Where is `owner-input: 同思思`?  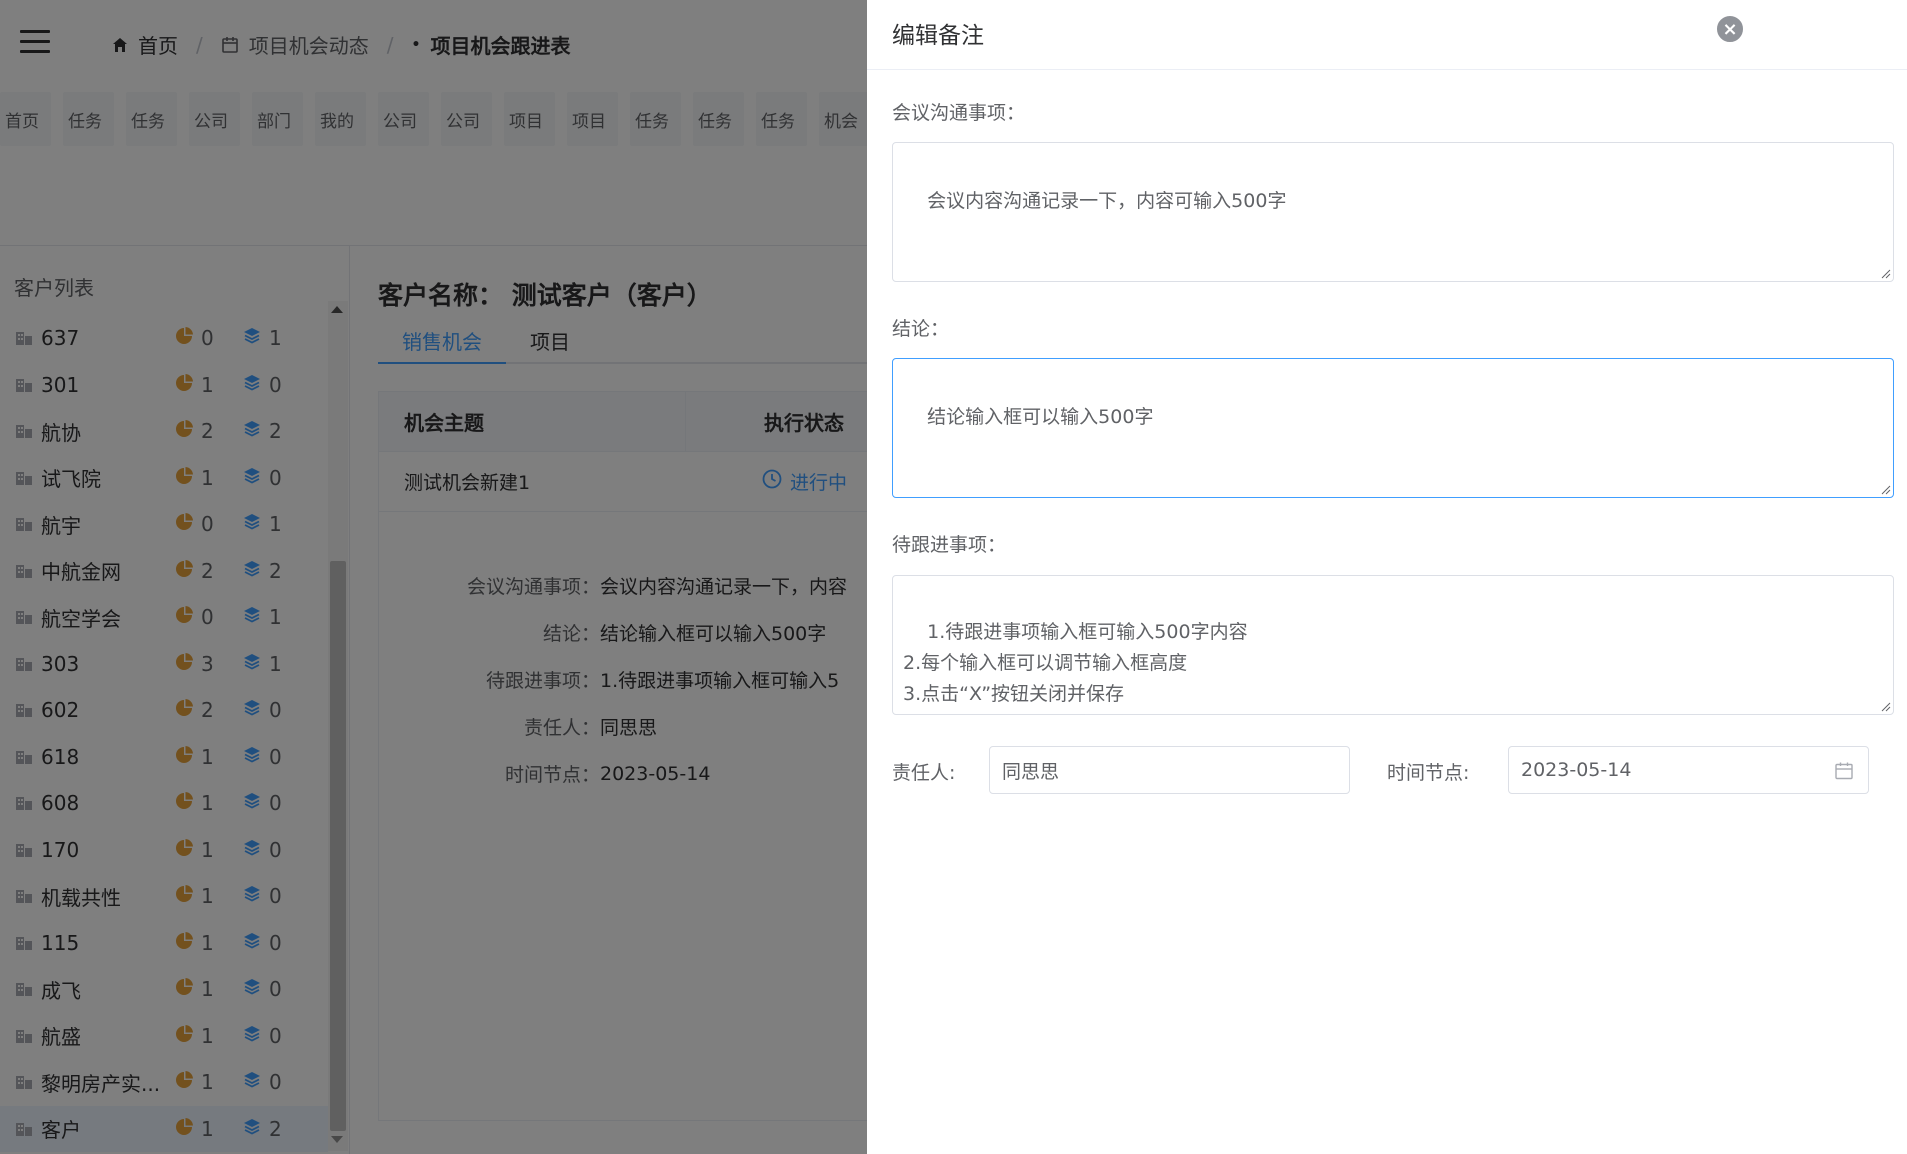 owner-input: 同思思 is located at coordinates (1169, 770).